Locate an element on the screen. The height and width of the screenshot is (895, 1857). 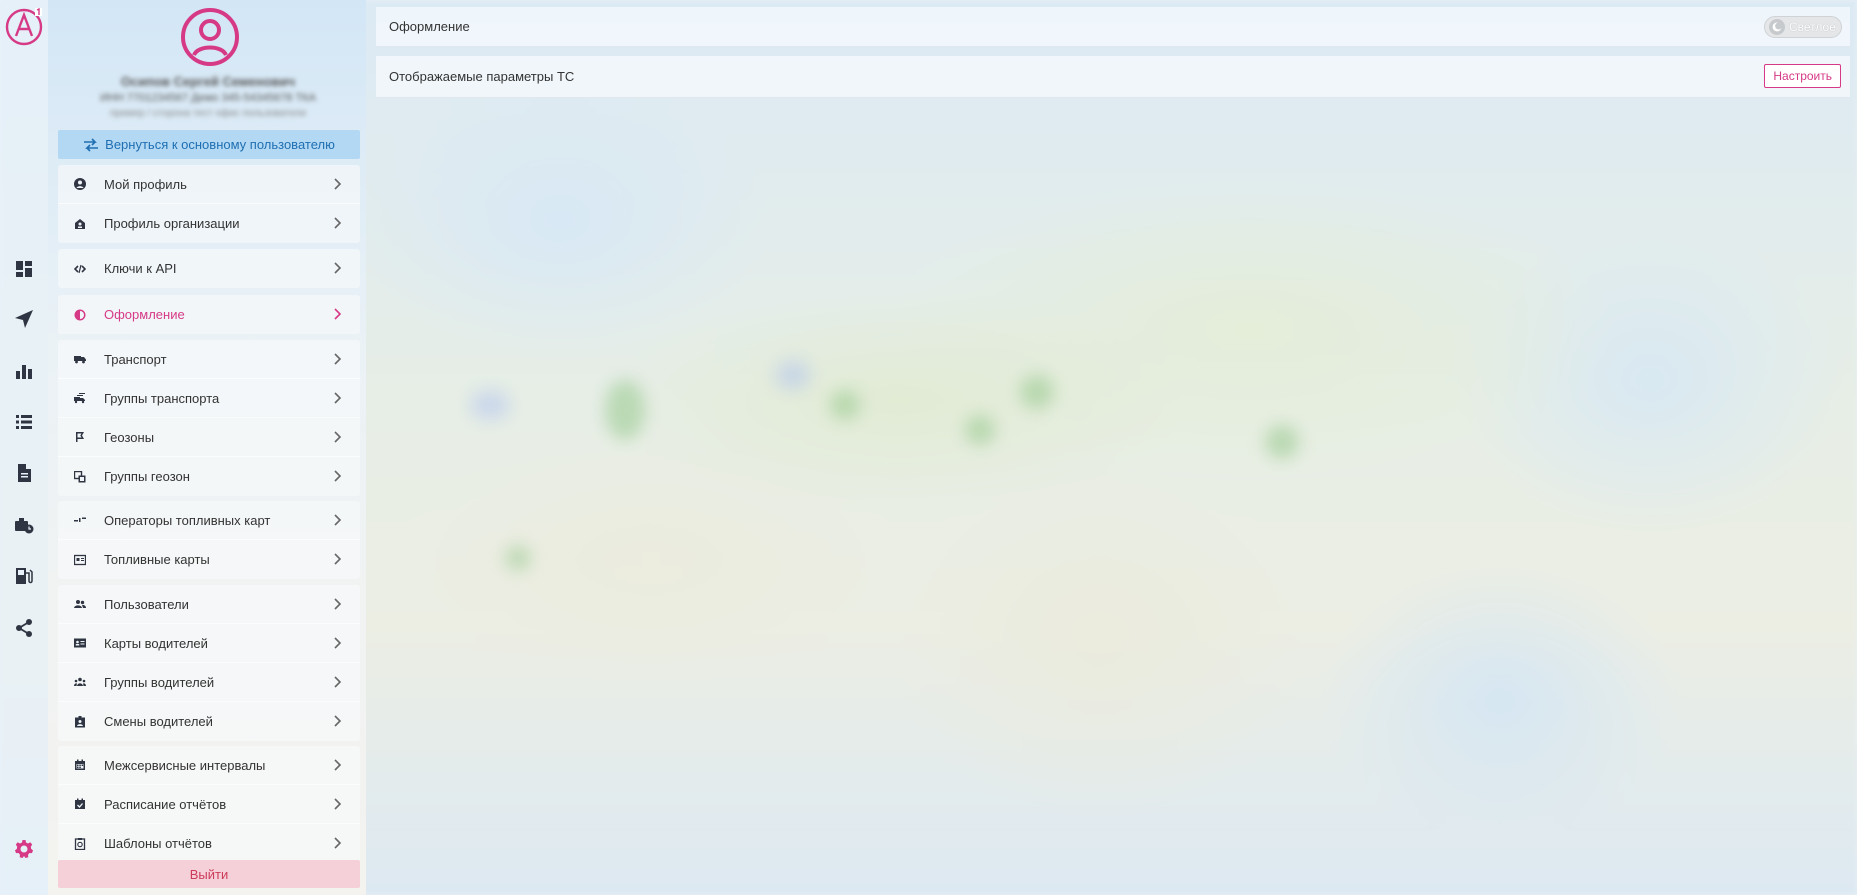
calendar-check-icon is located at coordinates (80, 804).